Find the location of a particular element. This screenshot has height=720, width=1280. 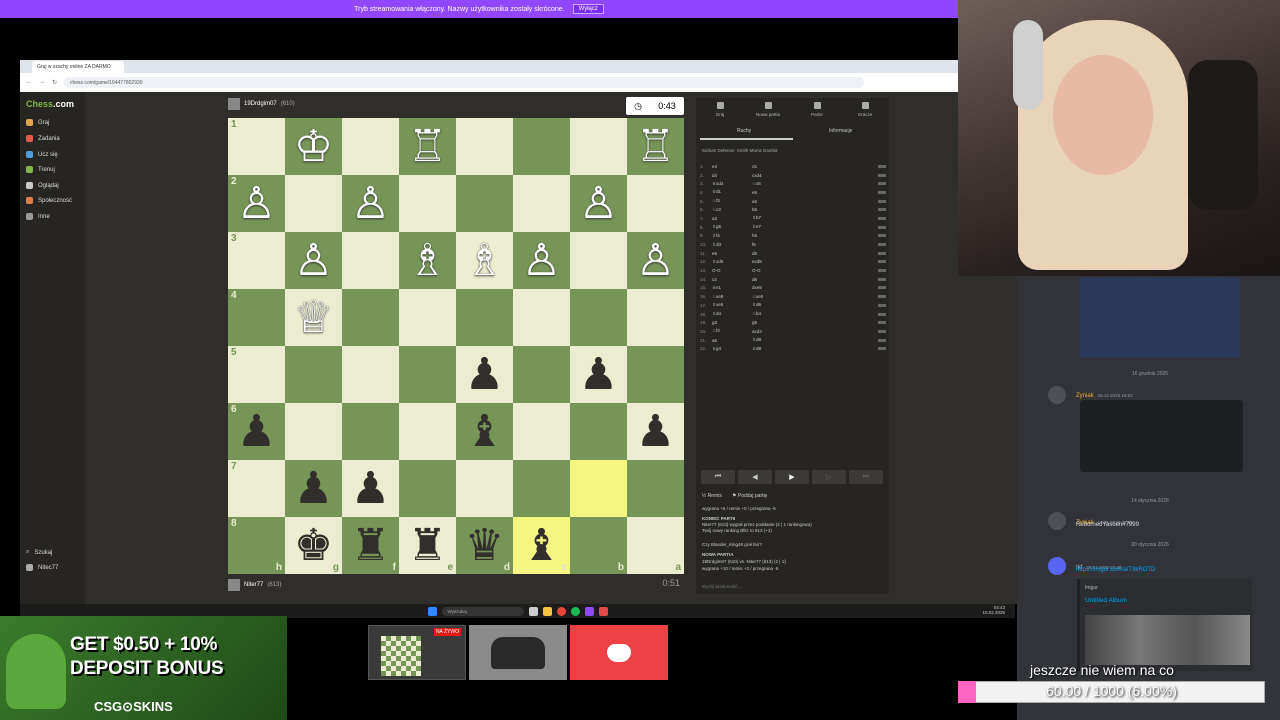

white-piece: ♖ is located at coordinates (427, 146).